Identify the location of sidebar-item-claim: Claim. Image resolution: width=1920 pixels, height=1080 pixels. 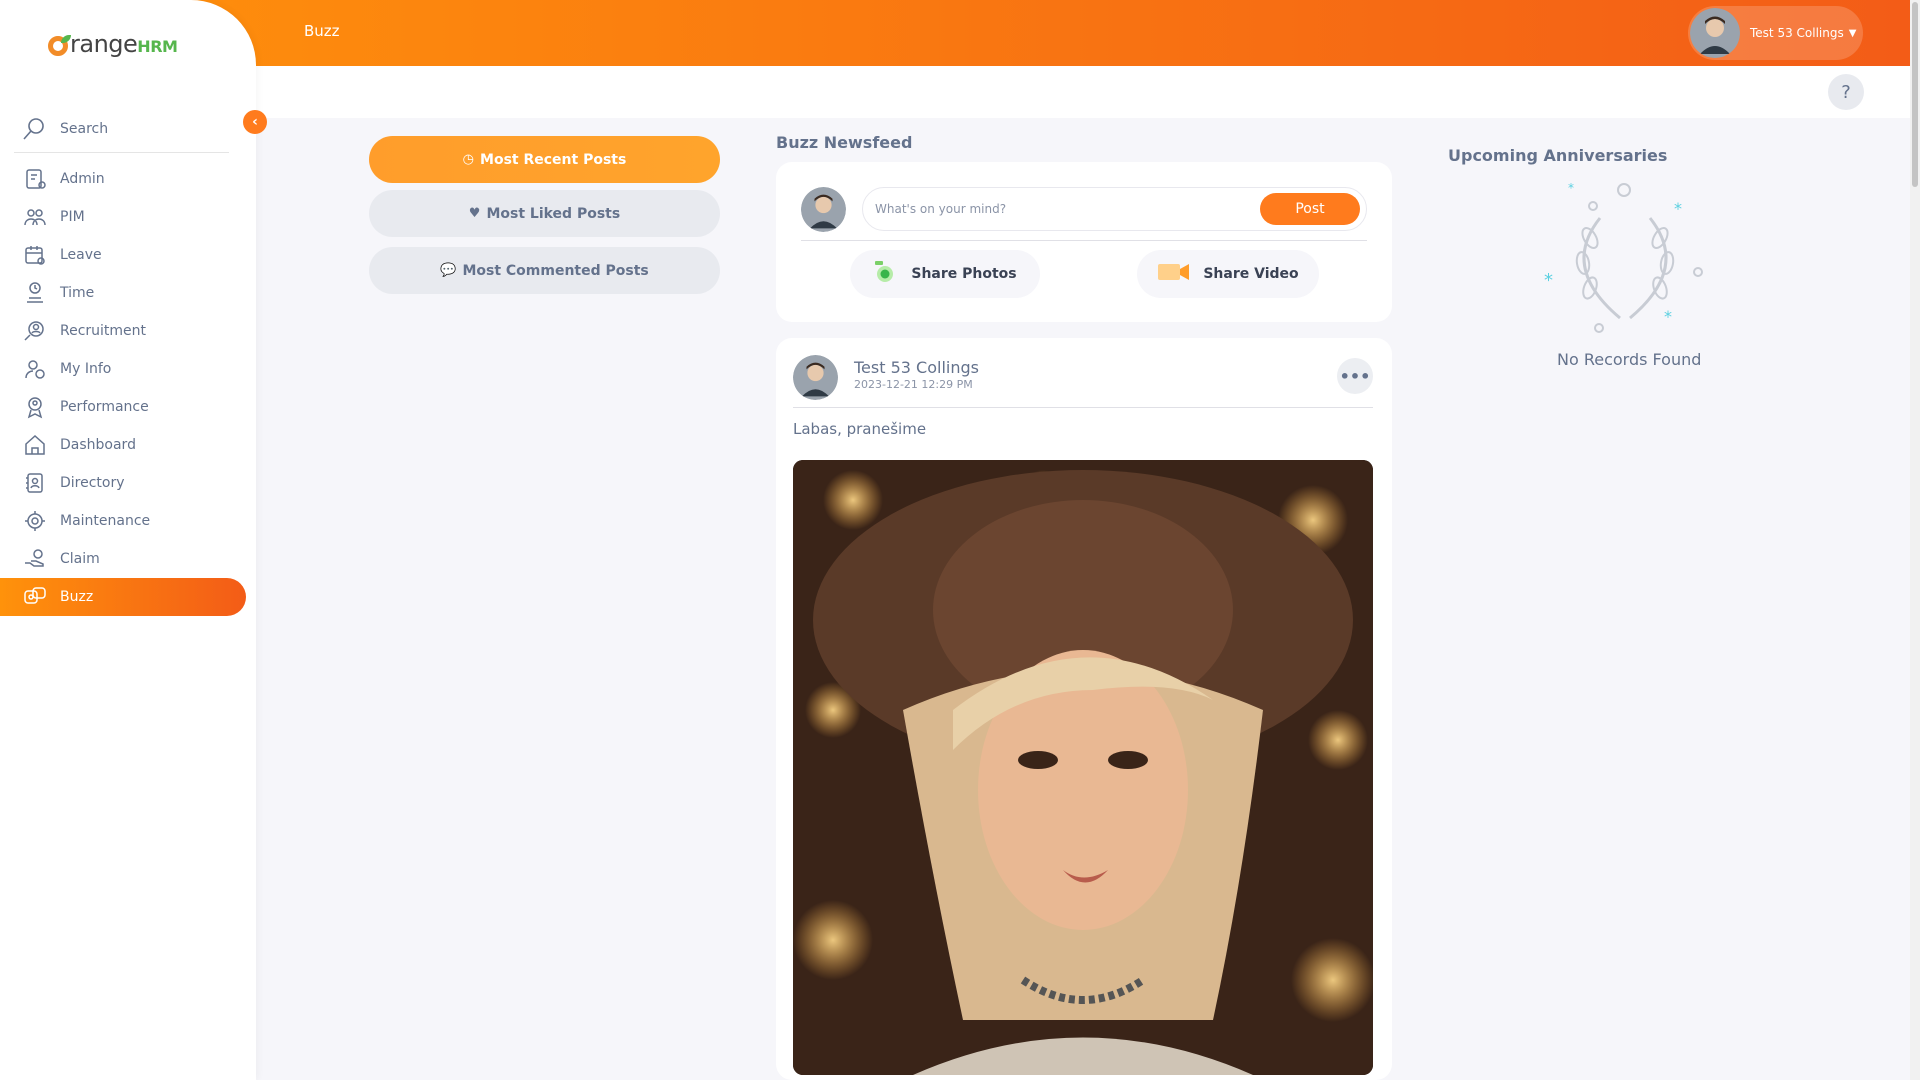
(128, 559).